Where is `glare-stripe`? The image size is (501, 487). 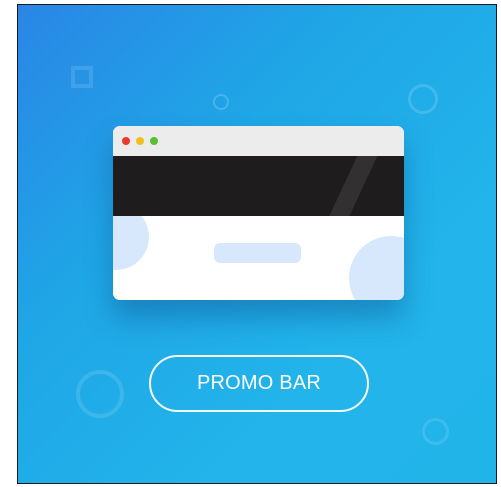 glare-stripe is located at coordinates (351, 186).